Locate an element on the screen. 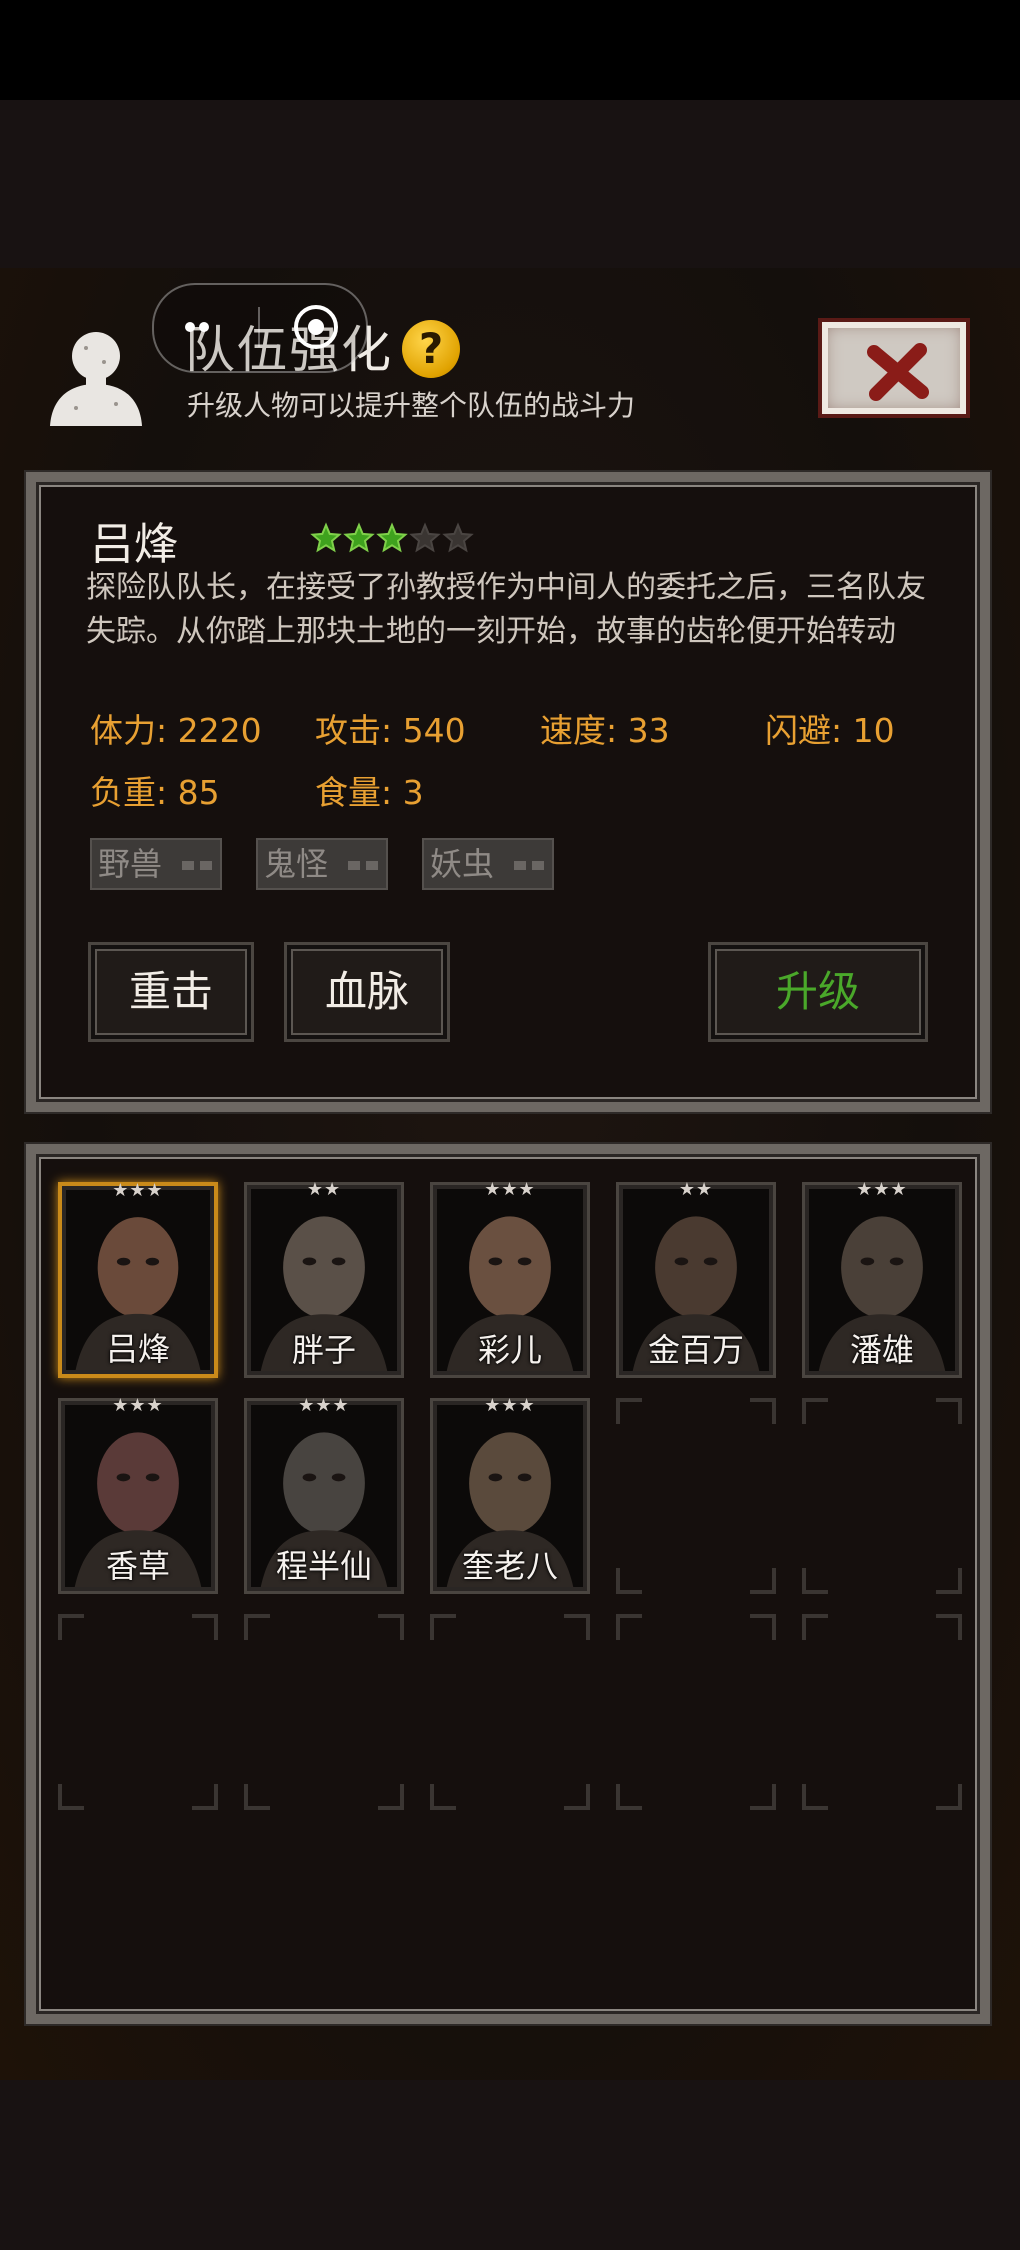  heavy-strike-button: 重击 is located at coordinates (171, 992).